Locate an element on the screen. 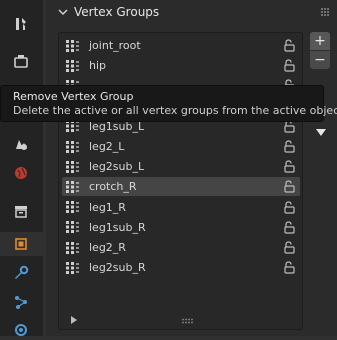 The image size is (337, 340). object-icon is located at coordinates (21, 244).